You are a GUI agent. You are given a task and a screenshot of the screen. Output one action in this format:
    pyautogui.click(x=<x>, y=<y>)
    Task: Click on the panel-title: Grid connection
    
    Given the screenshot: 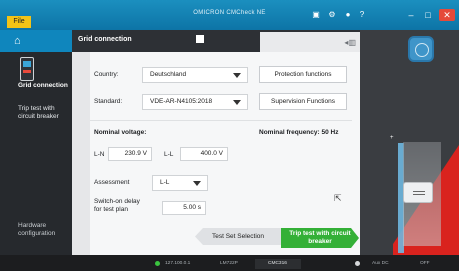 What is the action you would take?
    pyautogui.click(x=105, y=39)
    